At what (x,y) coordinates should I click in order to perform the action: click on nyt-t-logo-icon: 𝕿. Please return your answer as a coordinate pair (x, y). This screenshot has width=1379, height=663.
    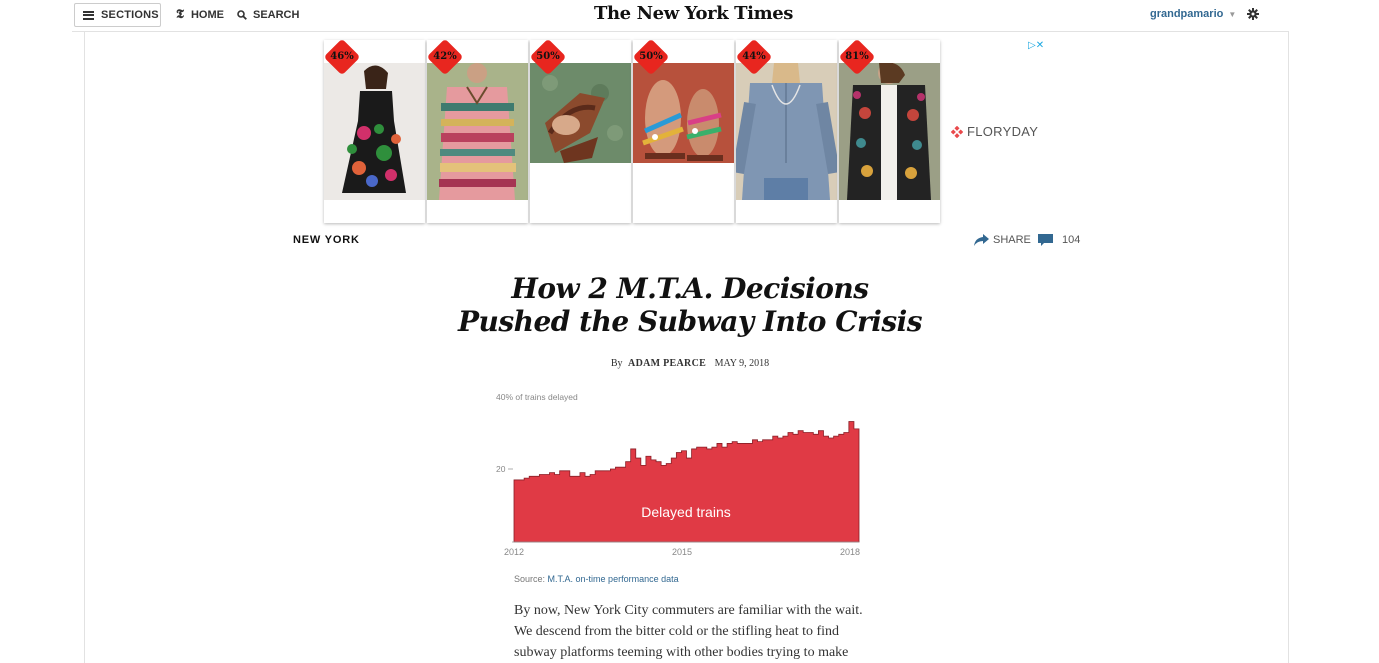
    Looking at the image, I should click on (180, 14).